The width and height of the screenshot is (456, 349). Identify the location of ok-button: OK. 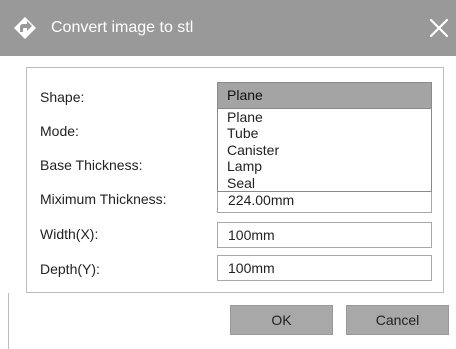
(281, 320).